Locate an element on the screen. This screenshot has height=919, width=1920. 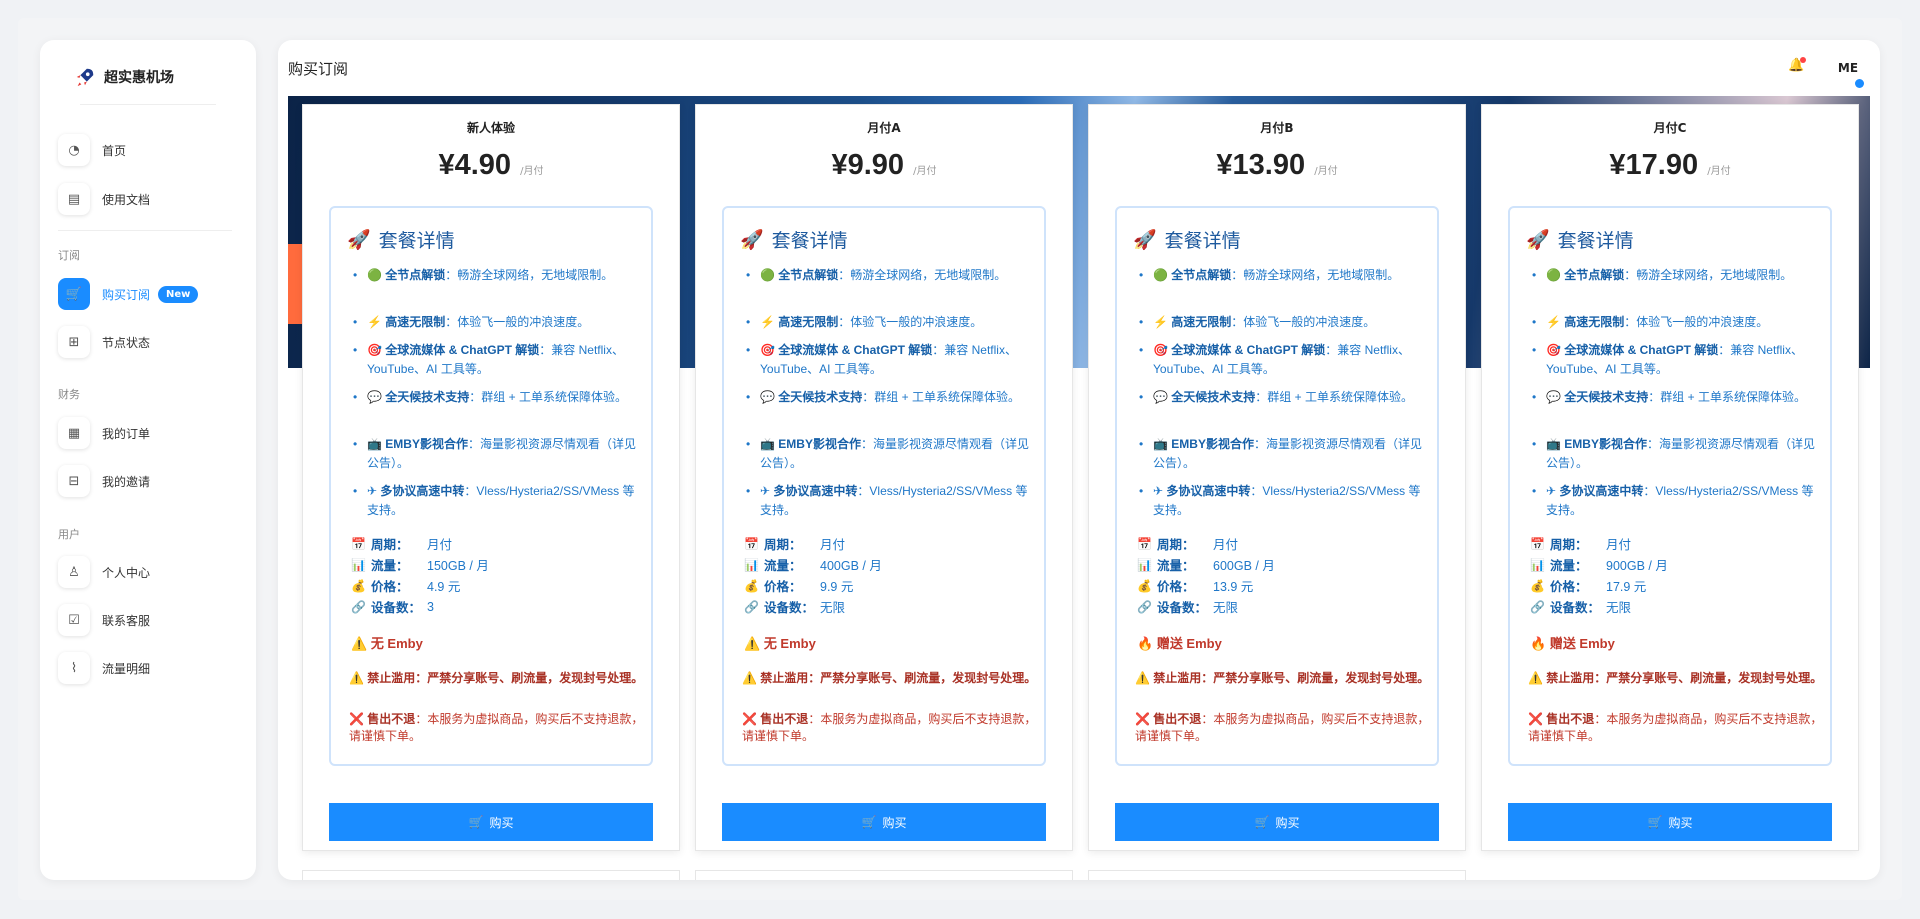
sidebar-item-my-invites: ⊟ 我的邀请 is located at coordinates (150, 481).